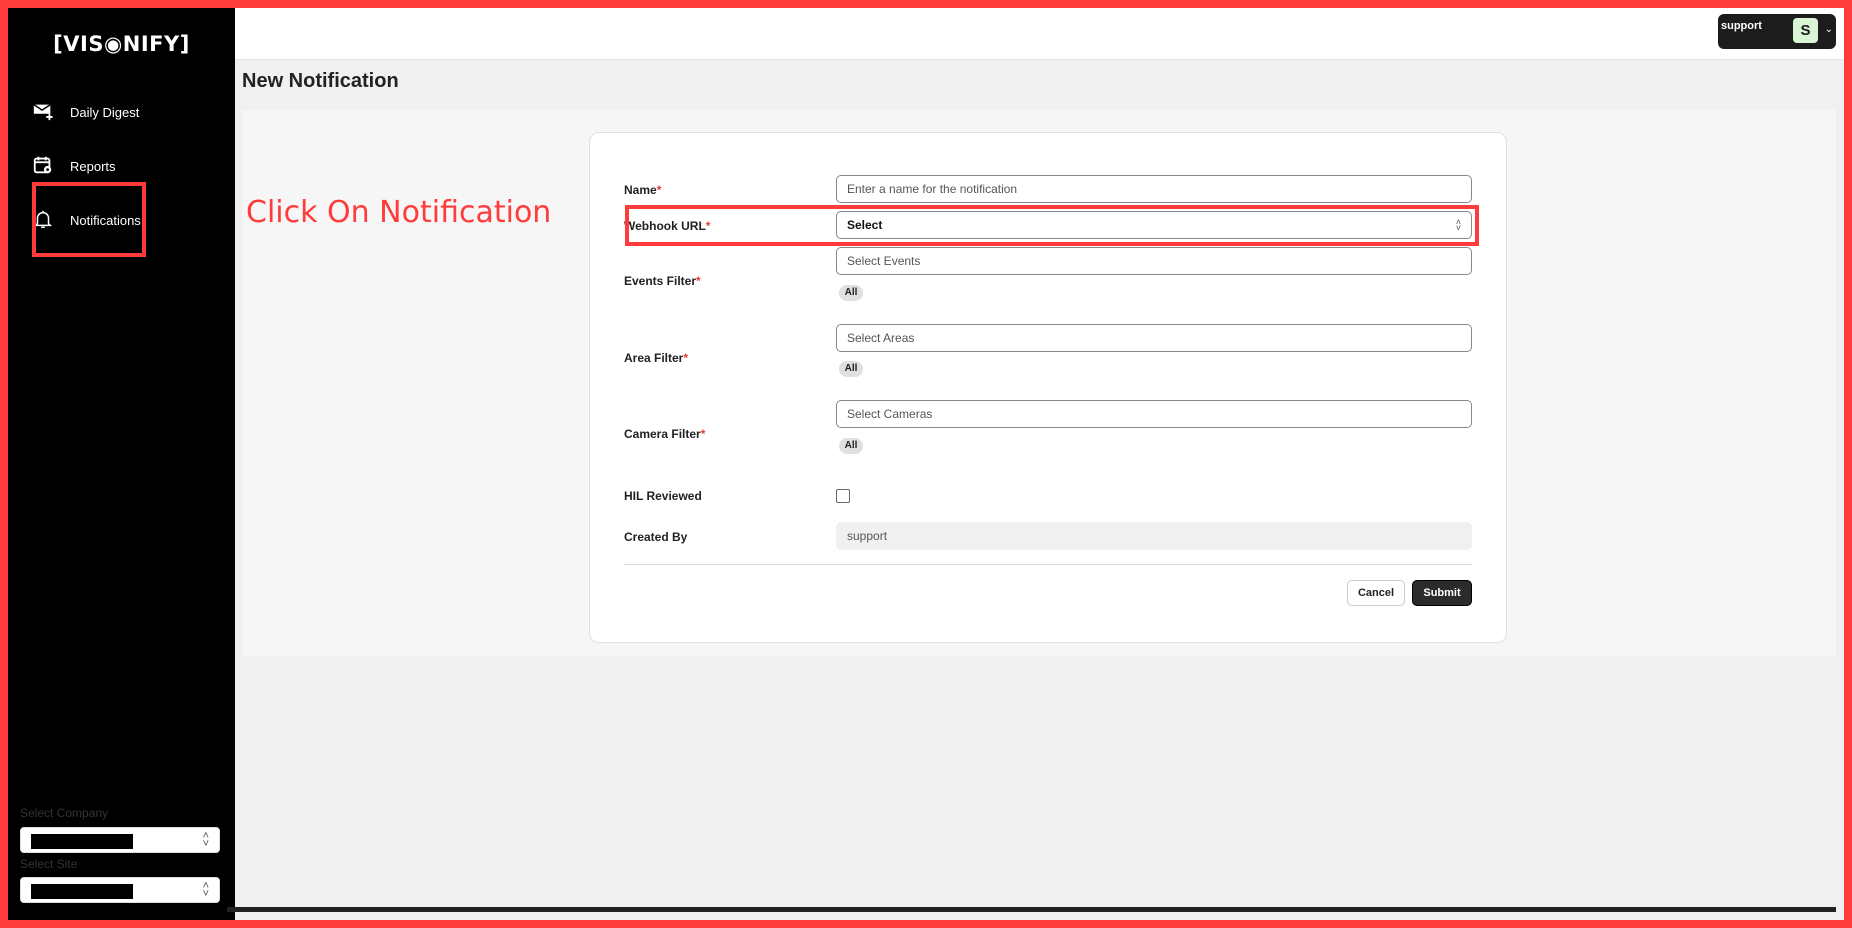 The image size is (1852, 928). What do you see at coordinates (1031, 909) in the screenshot?
I see `bottom-edge` at bounding box center [1031, 909].